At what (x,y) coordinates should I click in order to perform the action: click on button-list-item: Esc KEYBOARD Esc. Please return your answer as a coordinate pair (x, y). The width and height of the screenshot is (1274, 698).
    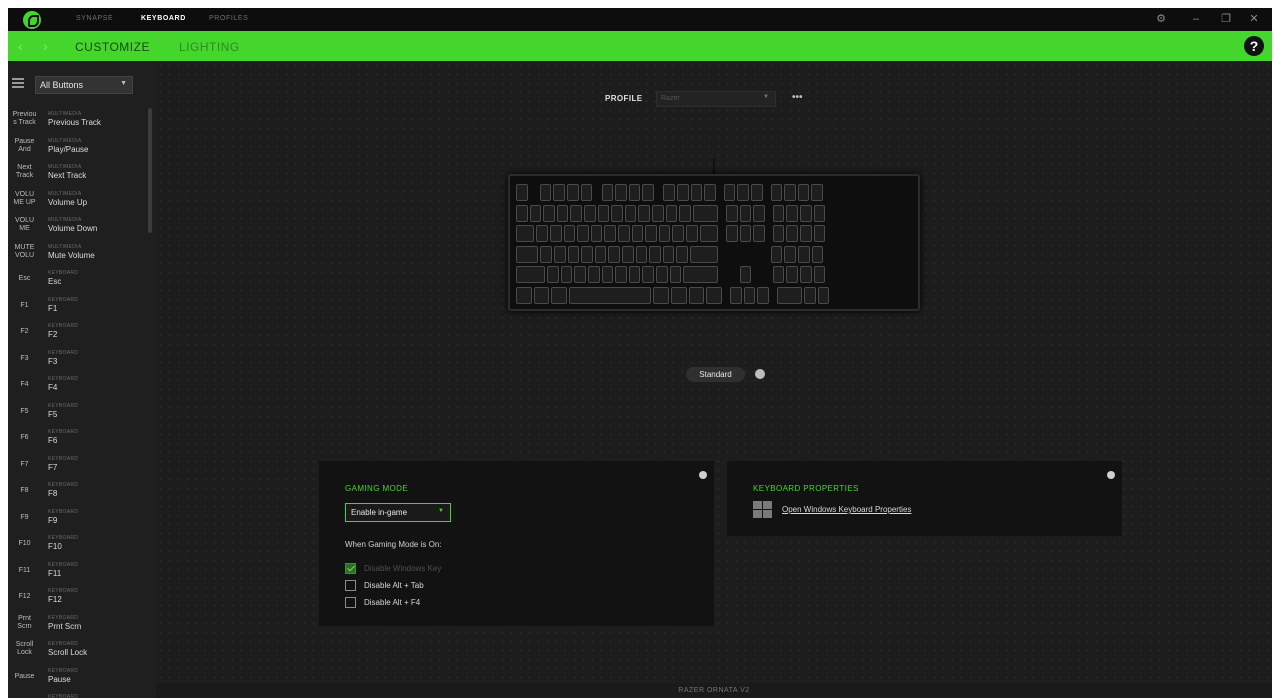
    Looking at the image, I should click on (77, 280).